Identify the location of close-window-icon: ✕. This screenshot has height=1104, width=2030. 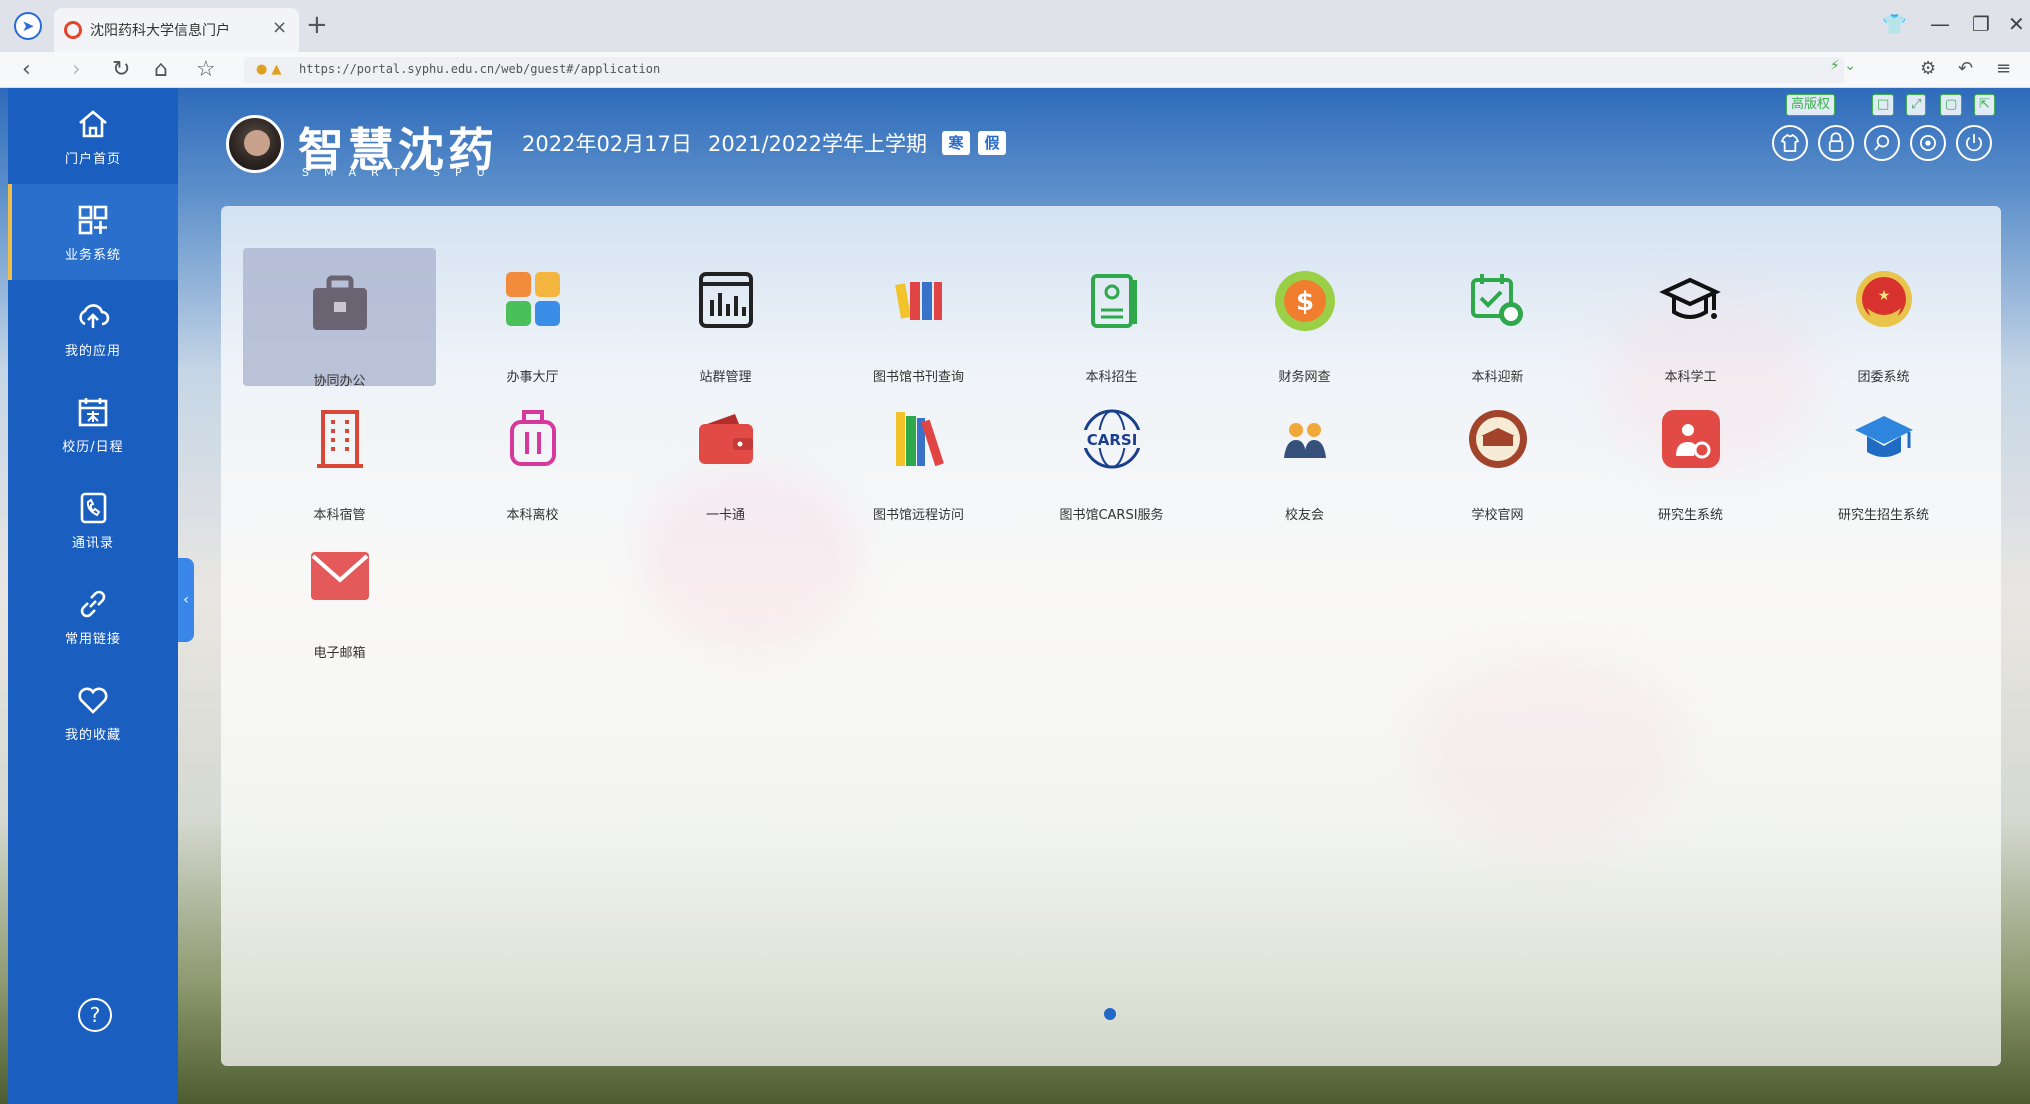
(2016, 24).